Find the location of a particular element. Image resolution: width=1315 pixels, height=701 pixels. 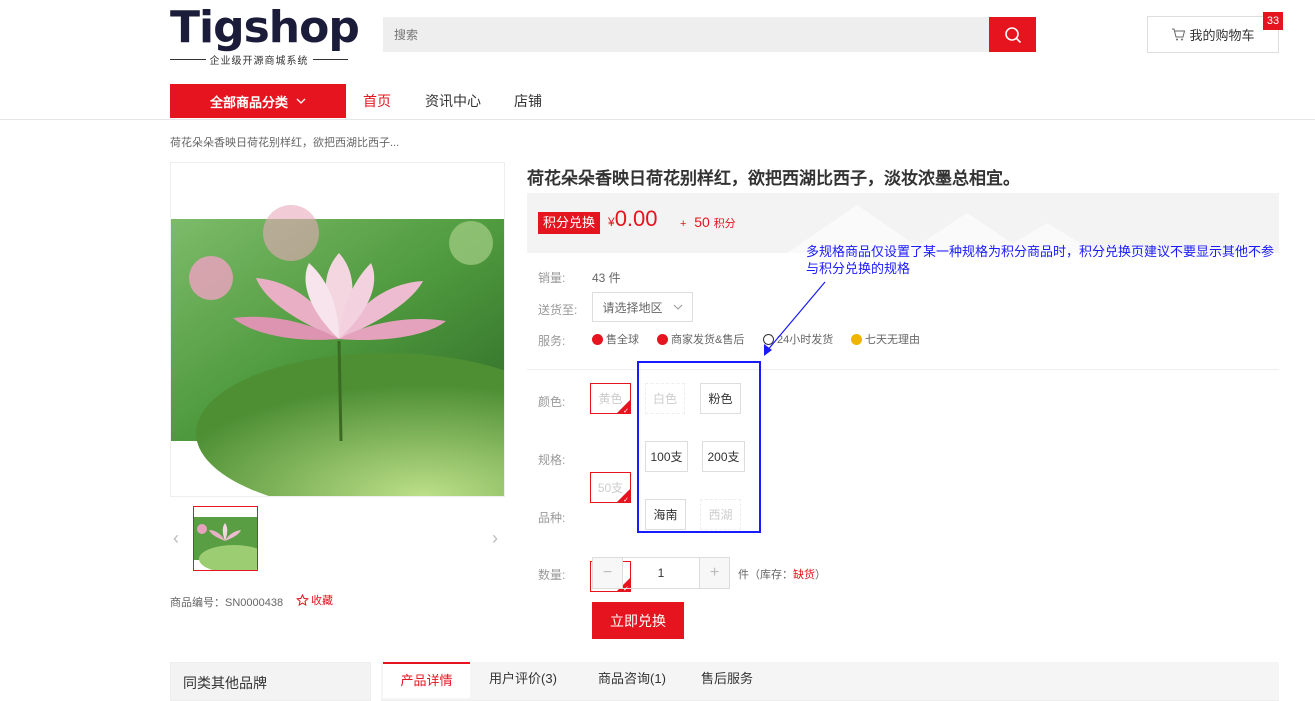

service-label: 服务: is located at coordinates (552, 341).